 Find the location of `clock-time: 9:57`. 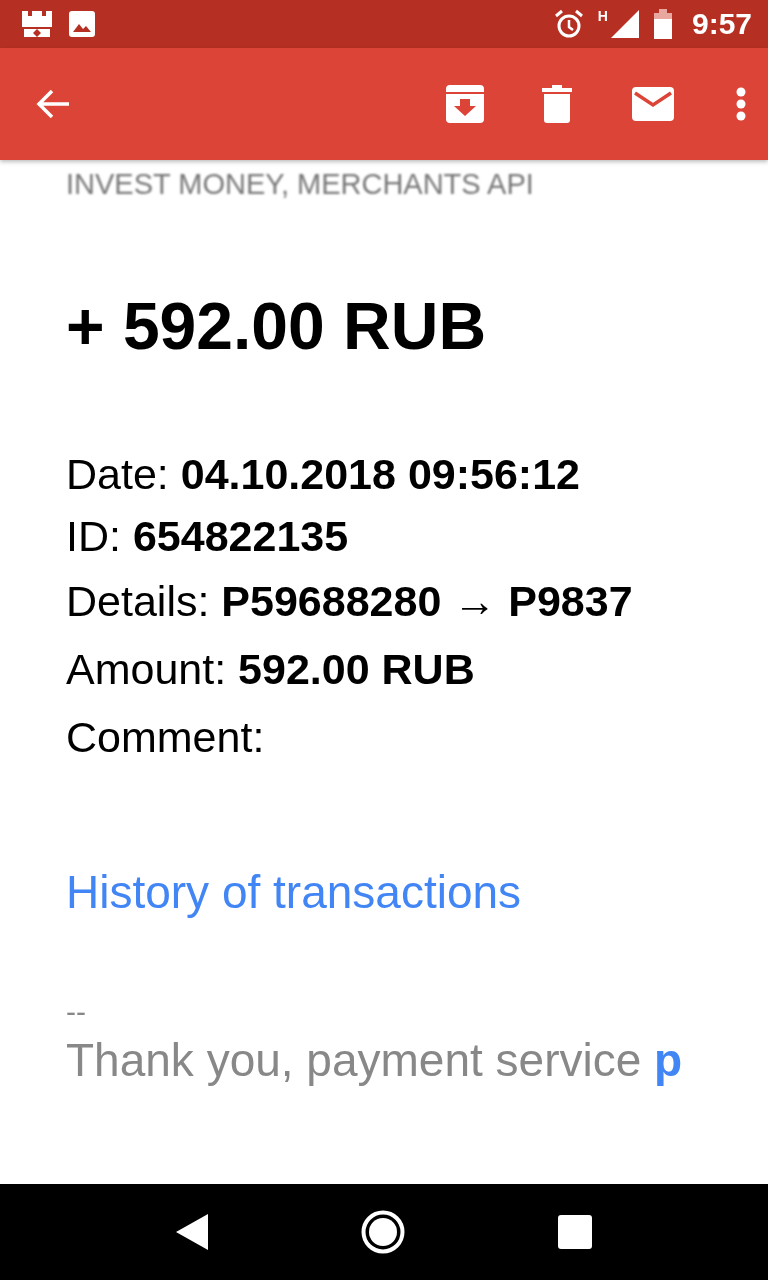

clock-time: 9:57 is located at coordinates (721, 24).